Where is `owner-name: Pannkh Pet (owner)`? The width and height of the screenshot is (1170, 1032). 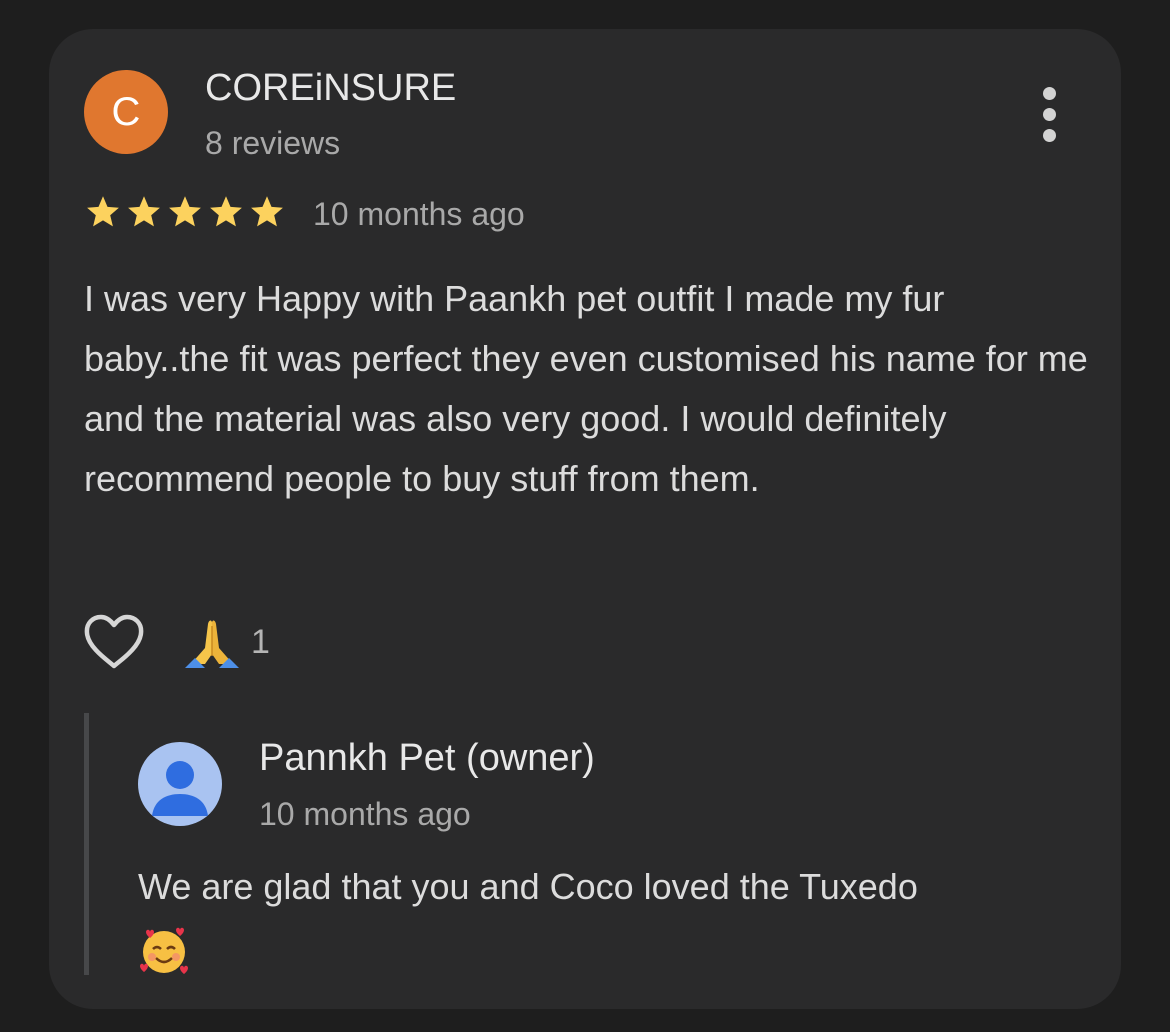 owner-name: Pannkh Pet (owner) is located at coordinates (427, 758).